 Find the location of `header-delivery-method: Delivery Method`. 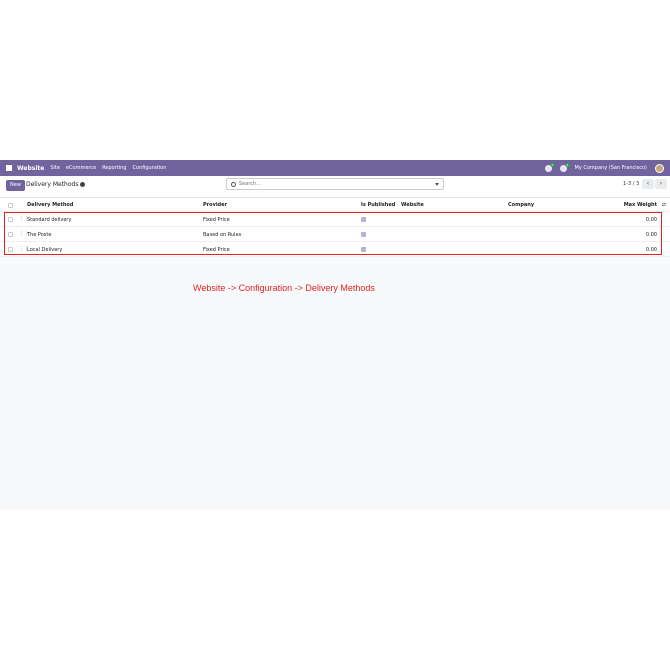

header-delivery-method: Delivery Method is located at coordinates (50, 205).